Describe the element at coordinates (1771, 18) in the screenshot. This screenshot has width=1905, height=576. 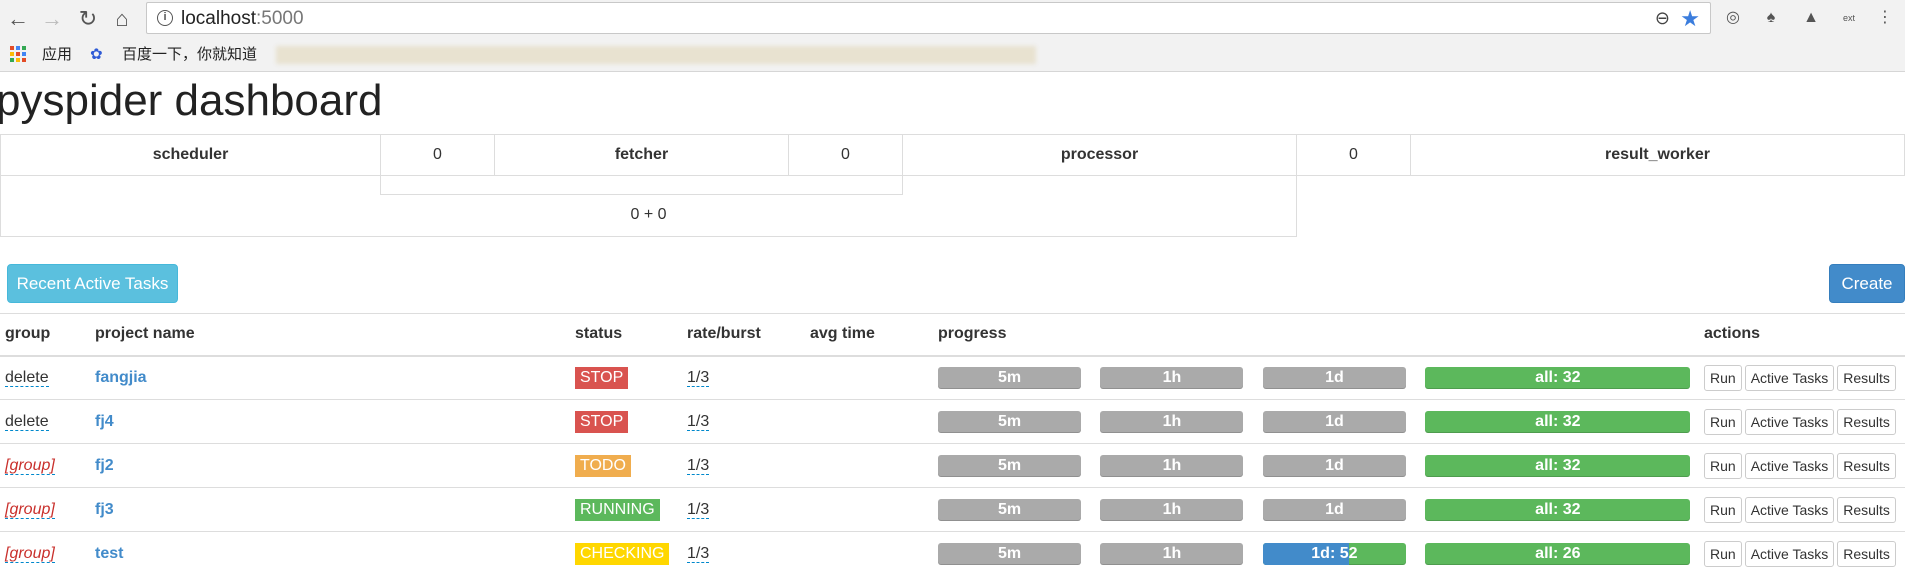
I see `evernote-icon: ♠` at that location.